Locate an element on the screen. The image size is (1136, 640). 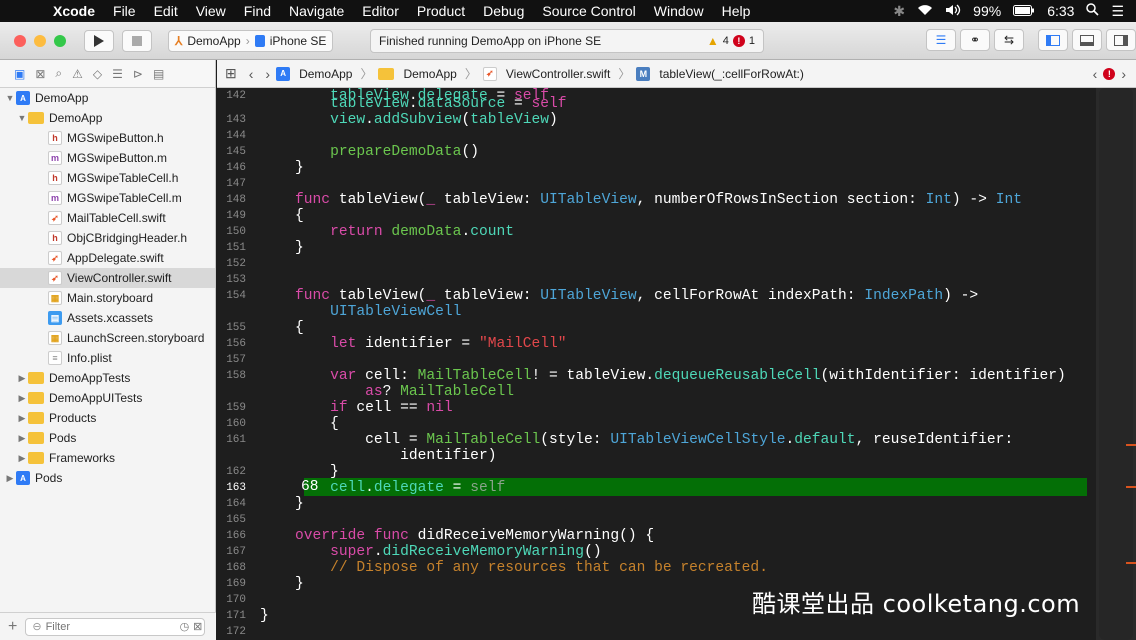
spotlight-search-icon is located at coordinates (1093, 11).